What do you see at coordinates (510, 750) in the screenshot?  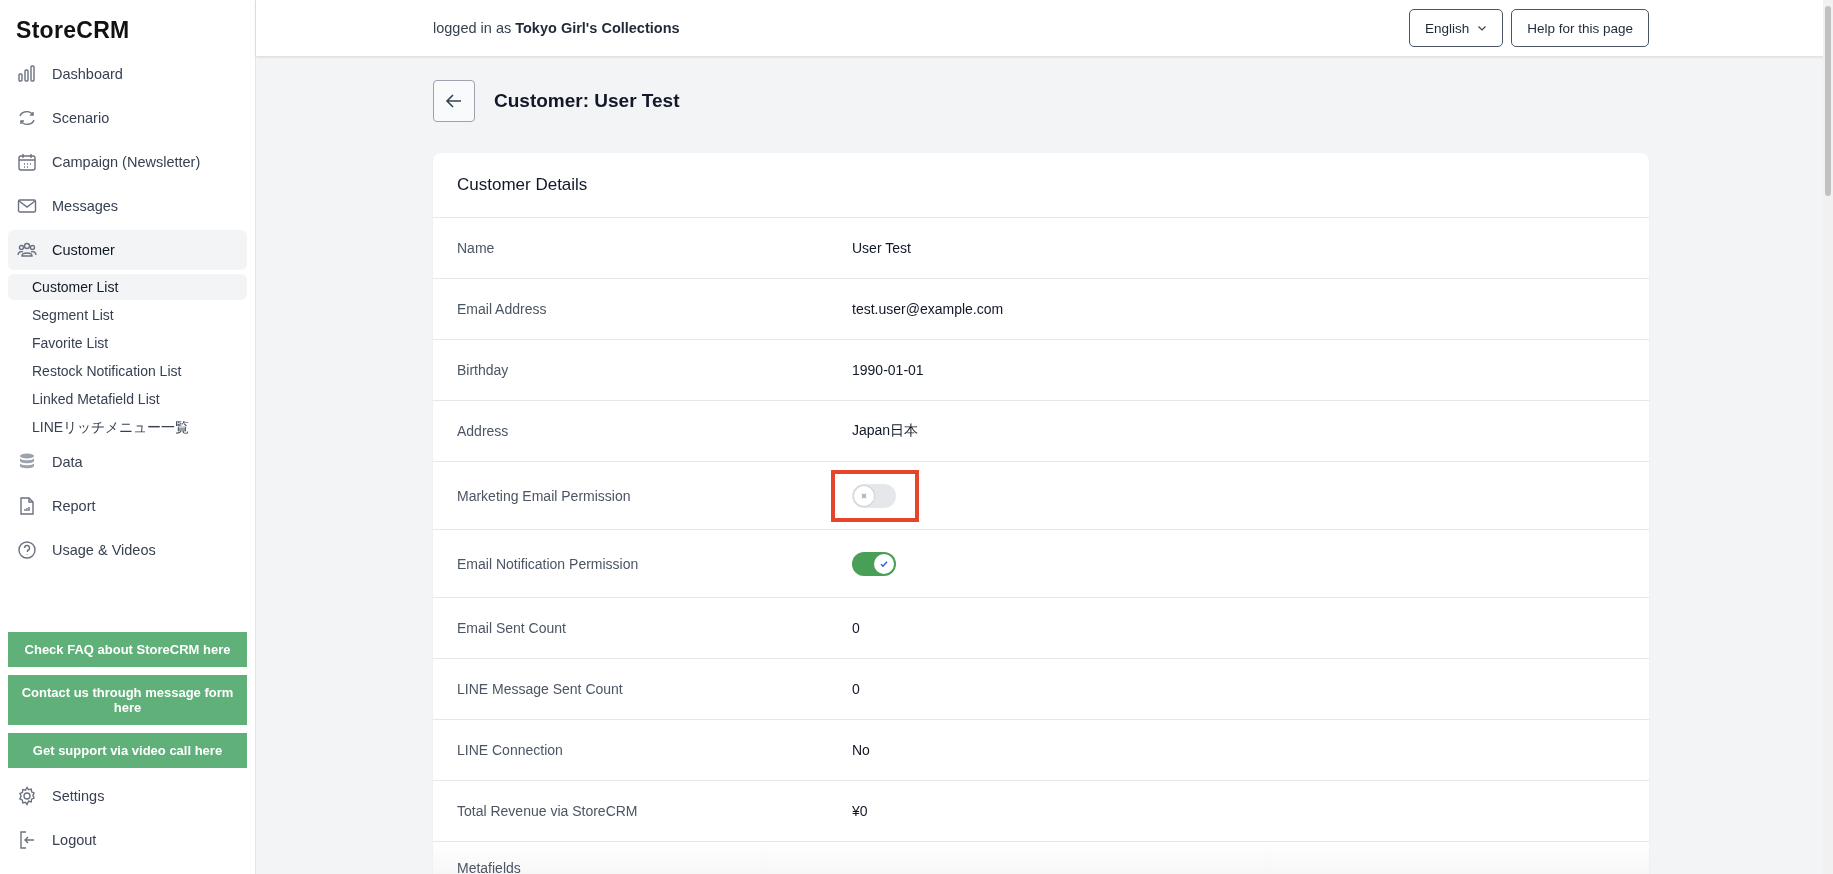 I see `field-label: LINE Connection` at bounding box center [510, 750].